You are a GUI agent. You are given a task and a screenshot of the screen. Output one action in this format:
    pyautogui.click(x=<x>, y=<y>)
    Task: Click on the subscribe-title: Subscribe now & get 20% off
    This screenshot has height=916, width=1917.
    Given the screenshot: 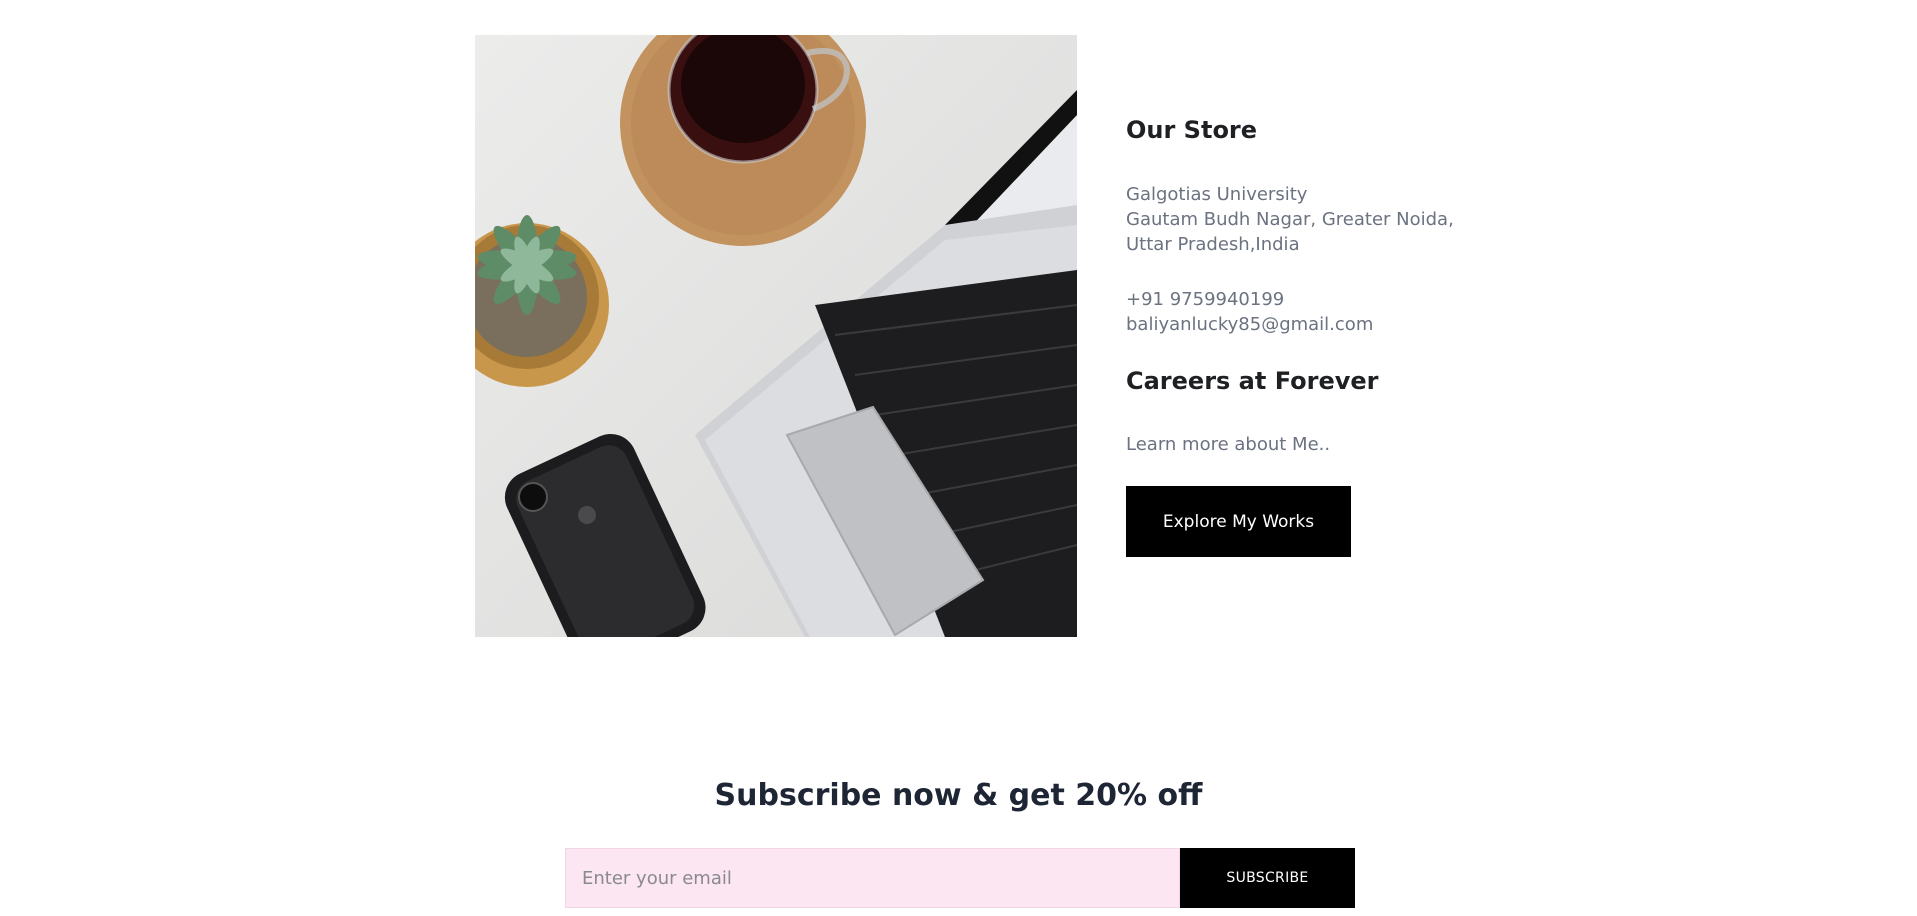 What is the action you would take?
    pyautogui.click(x=958, y=795)
    